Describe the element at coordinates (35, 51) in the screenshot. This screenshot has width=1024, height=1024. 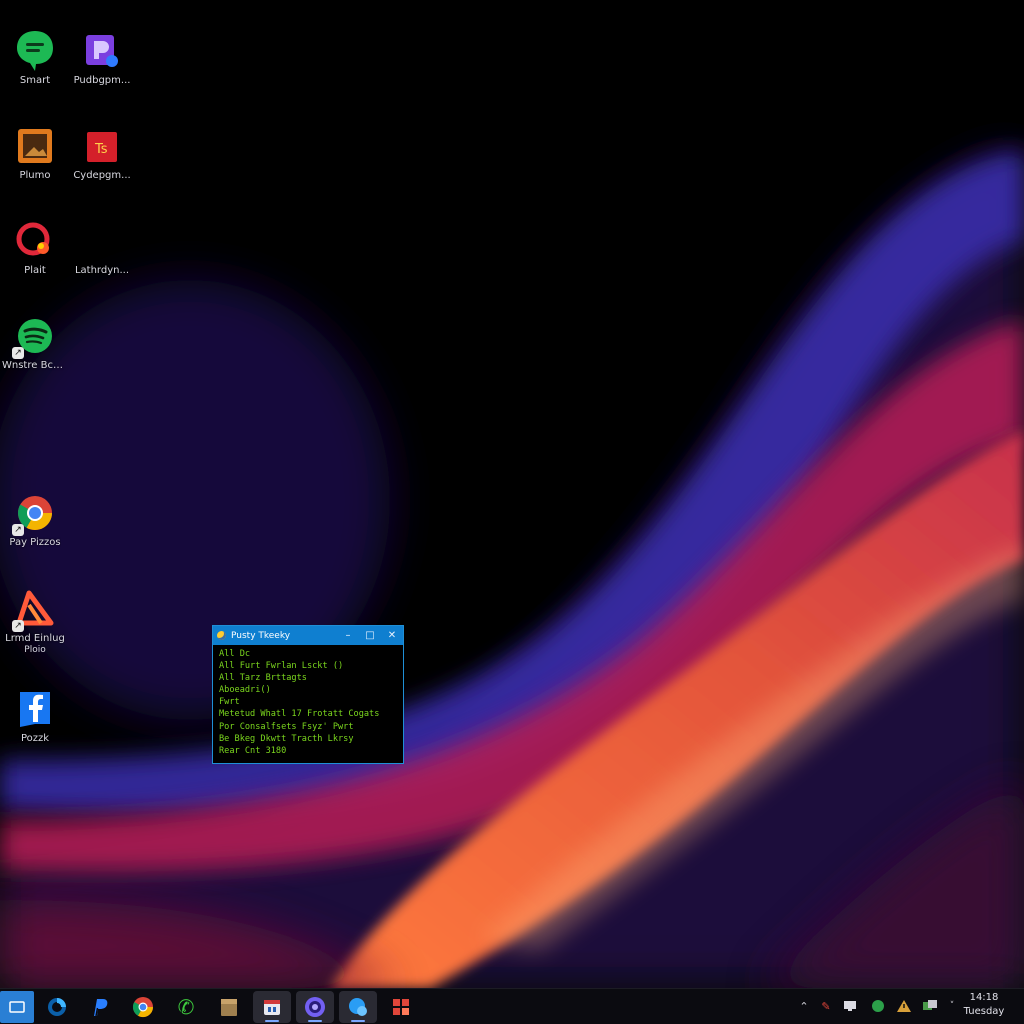
I see `green-chat-icon` at that location.